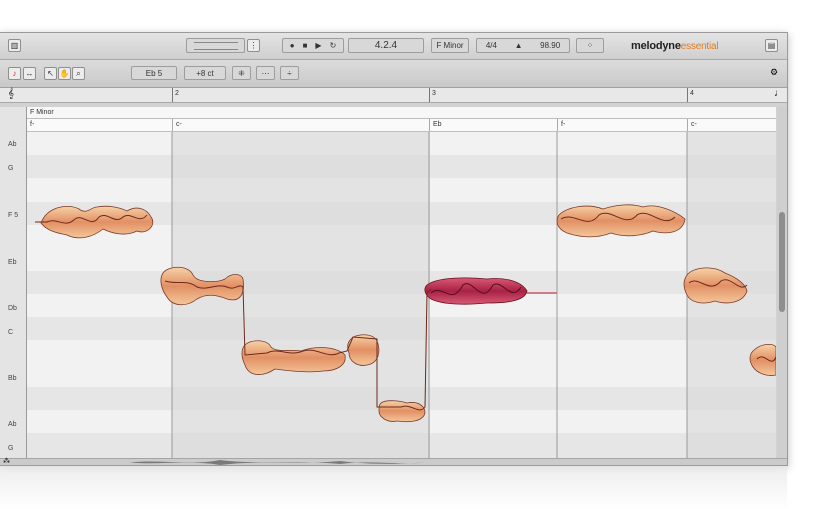  Describe the element at coordinates (491, 45) in the screenshot. I see `time-signature: 4/4` at that location.